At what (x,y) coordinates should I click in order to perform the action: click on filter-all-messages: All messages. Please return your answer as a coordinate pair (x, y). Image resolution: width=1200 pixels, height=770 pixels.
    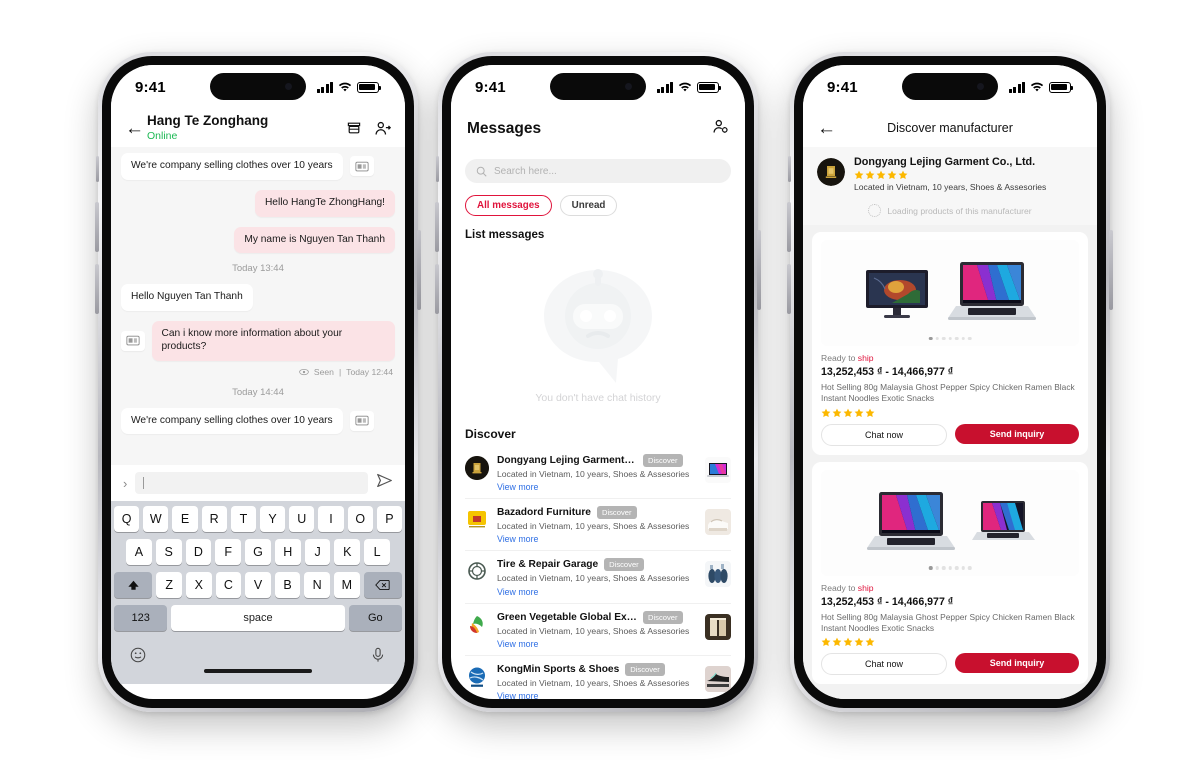
    Looking at the image, I should click on (508, 205).